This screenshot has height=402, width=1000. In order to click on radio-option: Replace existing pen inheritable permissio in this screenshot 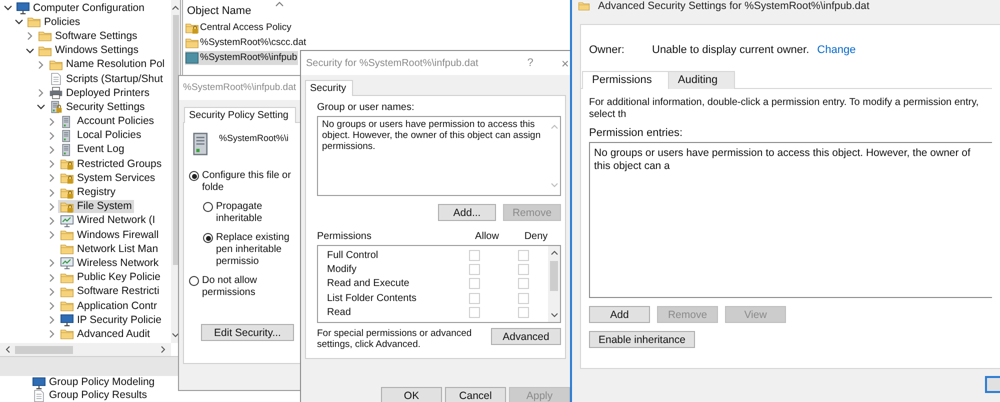, I will do `click(251, 250)`.